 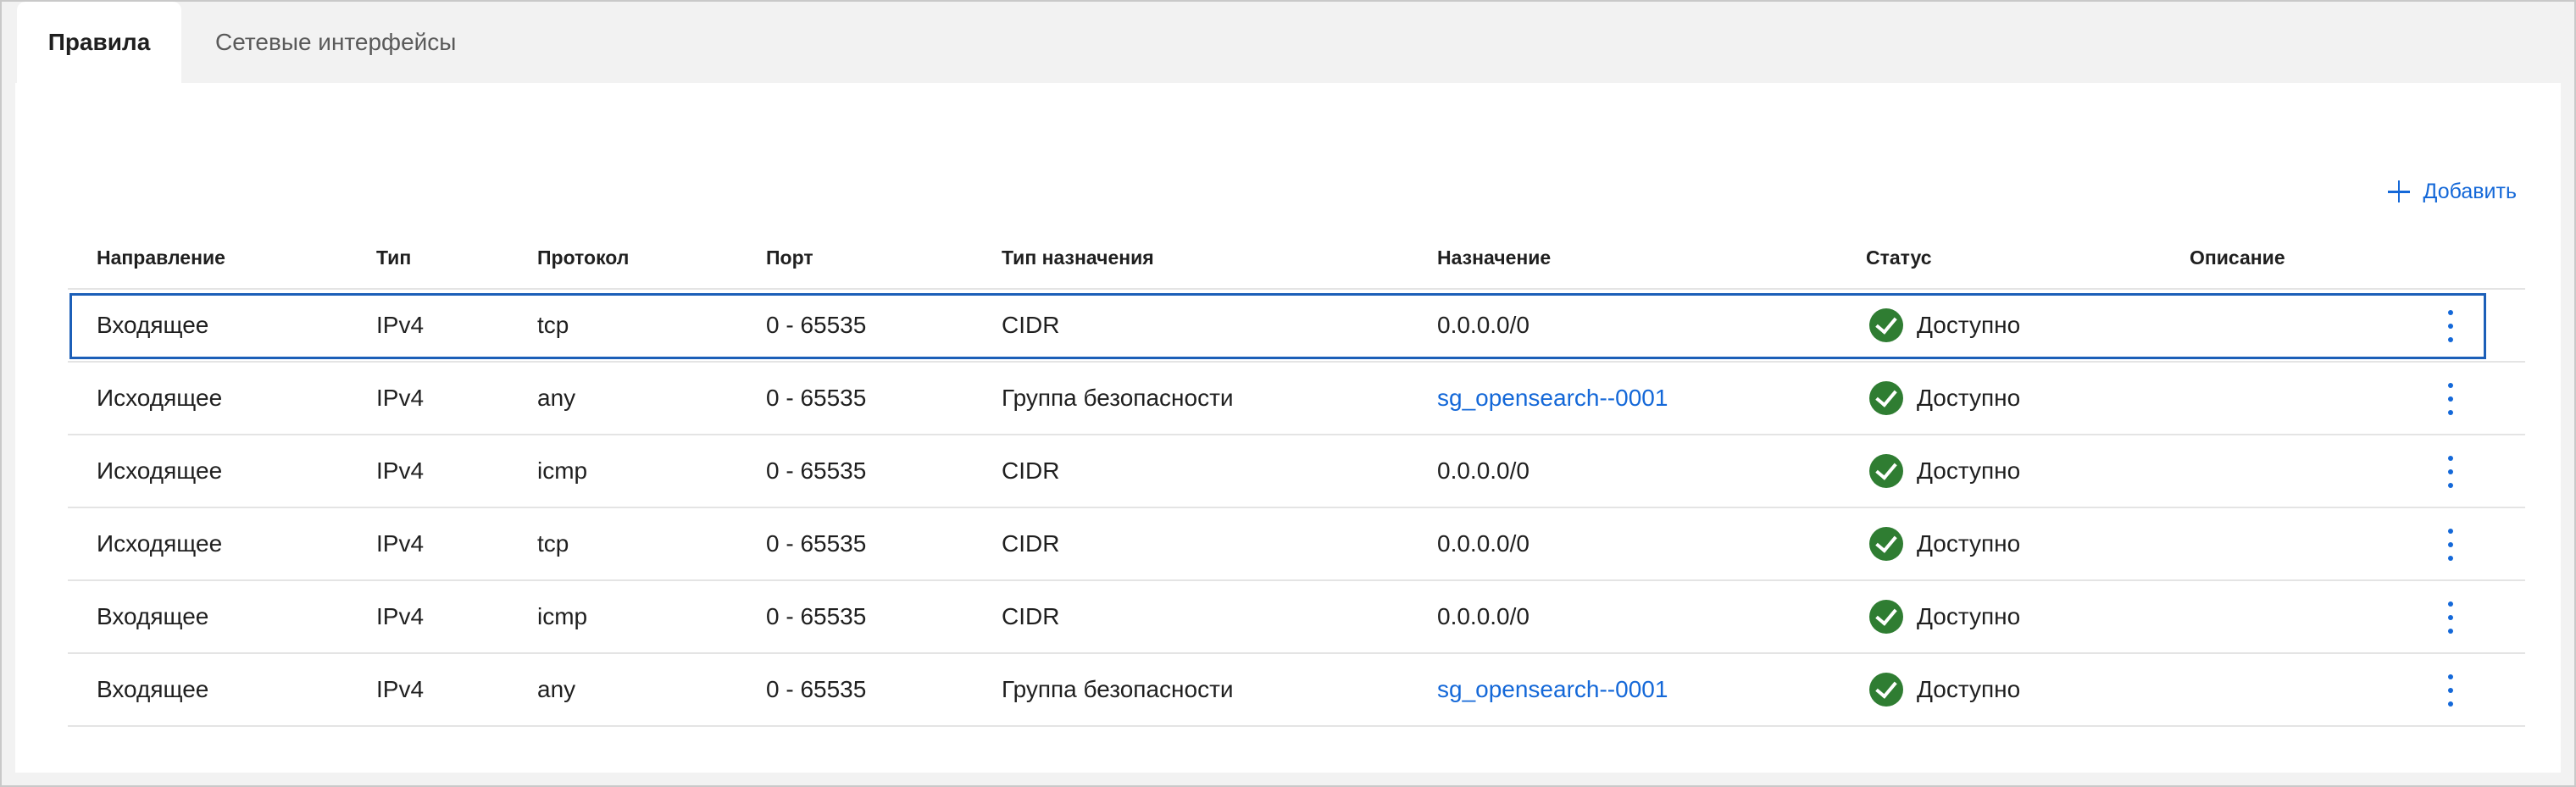 I want to click on tab-bar: Правила Сетевые интерфейсы, so click(x=1288, y=42).